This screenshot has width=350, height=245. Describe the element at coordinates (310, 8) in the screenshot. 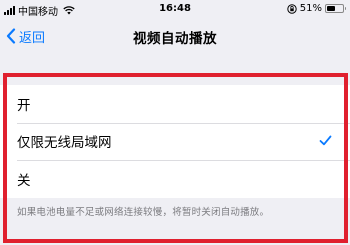

I see `battery-percent: 51%` at that location.